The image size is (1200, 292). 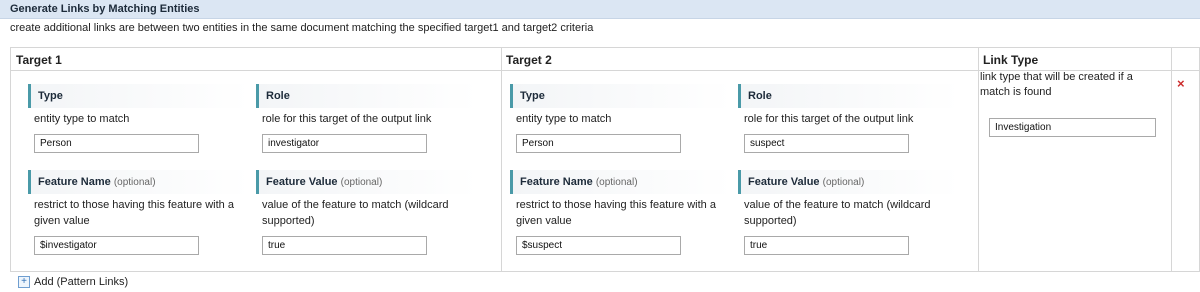 What do you see at coordinates (81, 282) in the screenshot?
I see `add-label: Add (Pattern Links)` at bounding box center [81, 282].